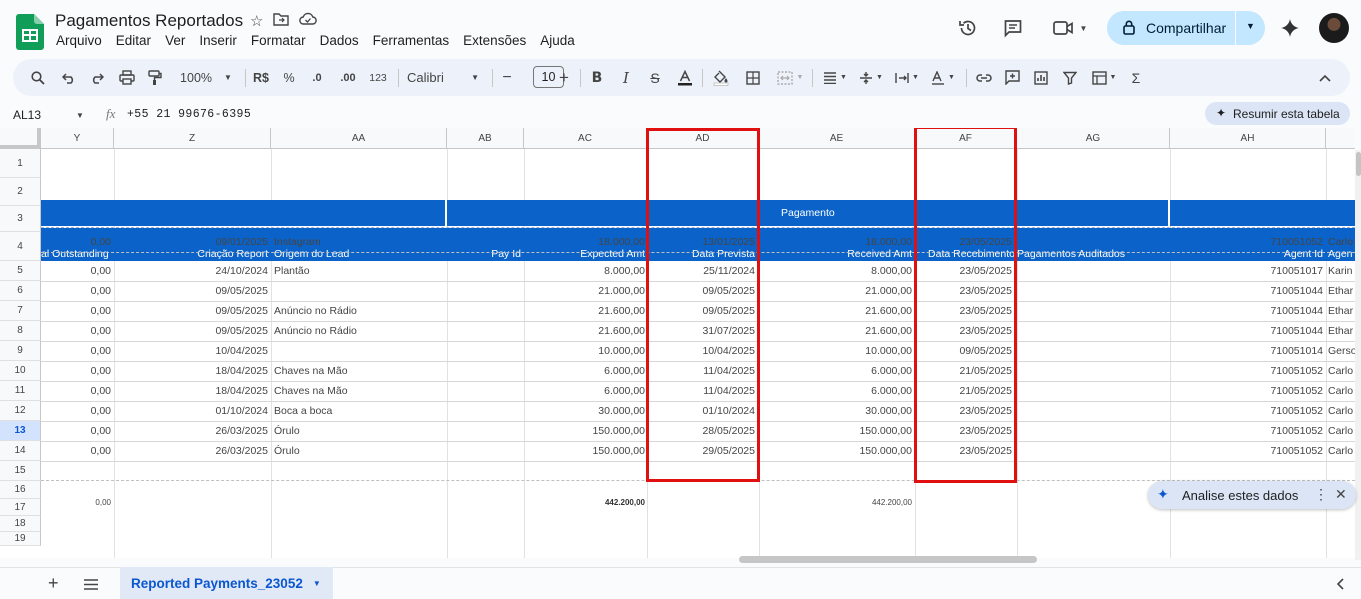 The height and width of the screenshot is (599, 1361). Describe the element at coordinates (378, 77) in the screenshot. I see `more-formats-button: 123` at that location.